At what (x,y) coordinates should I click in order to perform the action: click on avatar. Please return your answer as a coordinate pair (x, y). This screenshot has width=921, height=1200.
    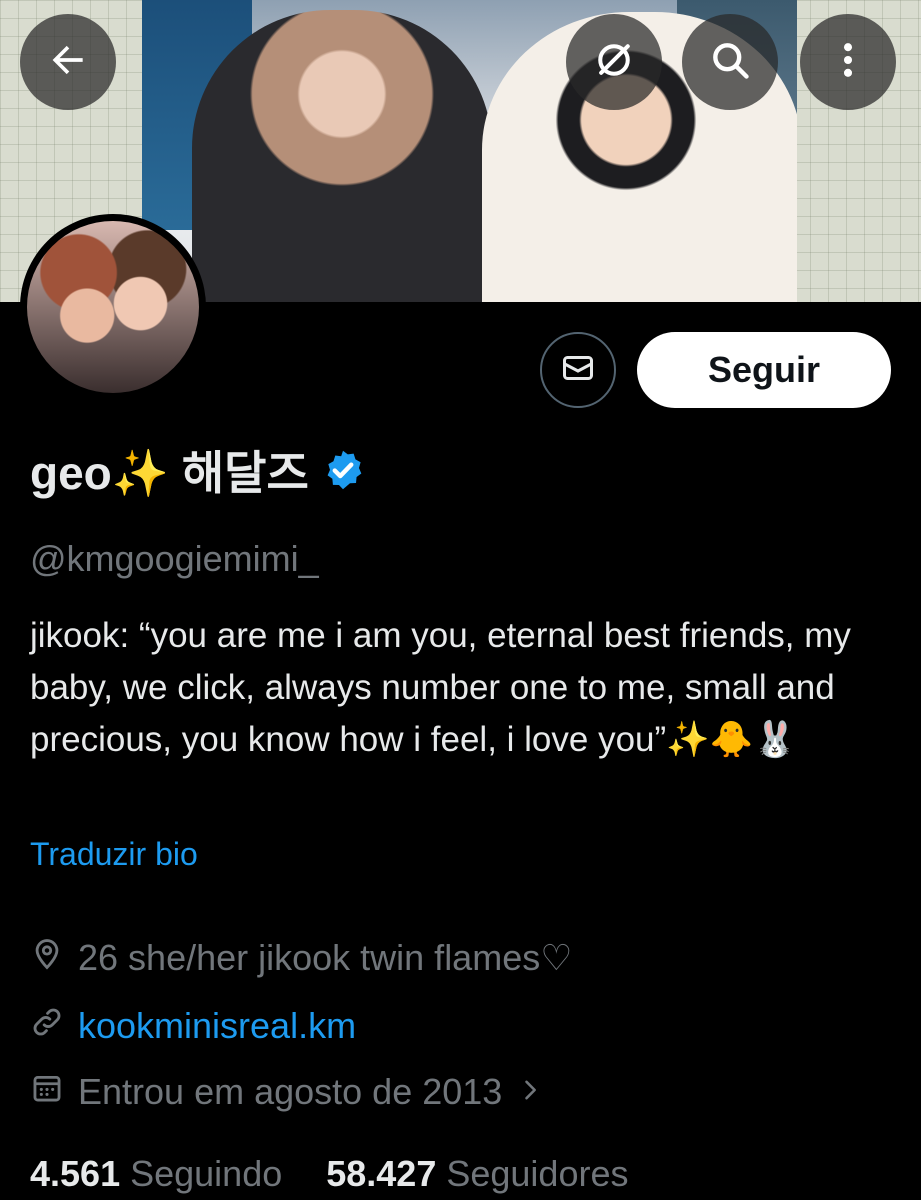
    Looking at the image, I should click on (113, 307).